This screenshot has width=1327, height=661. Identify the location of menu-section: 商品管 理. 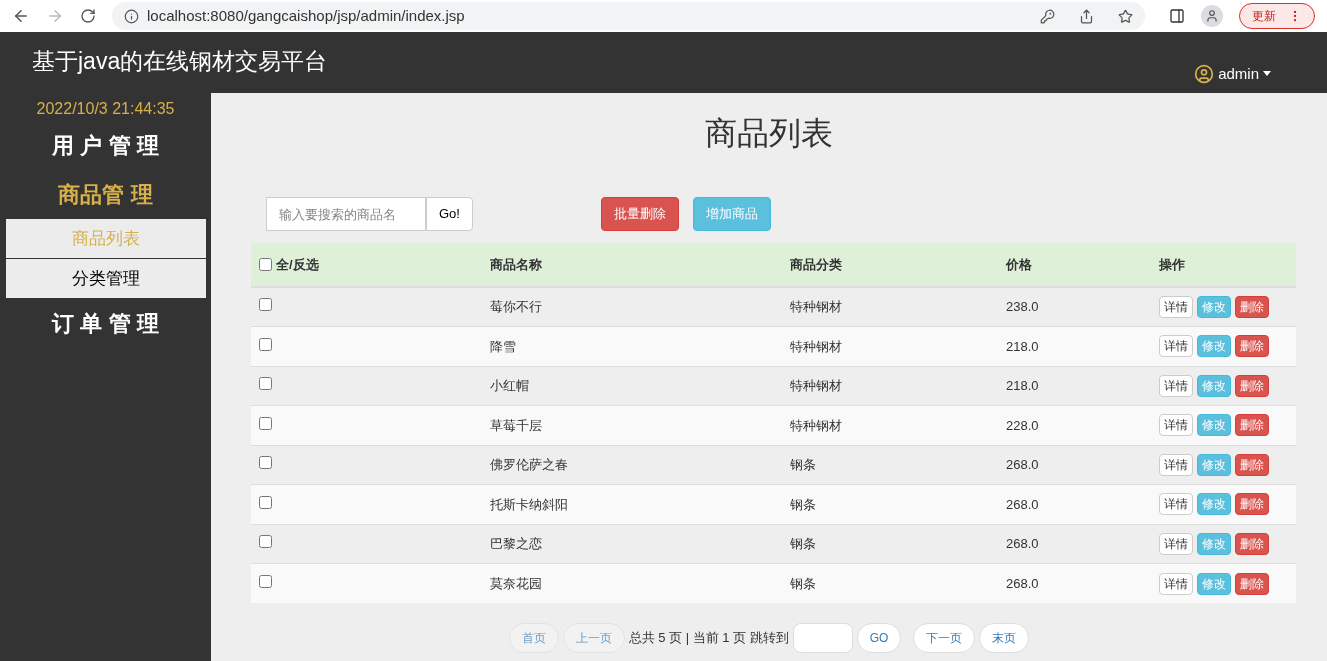
(105, 194).